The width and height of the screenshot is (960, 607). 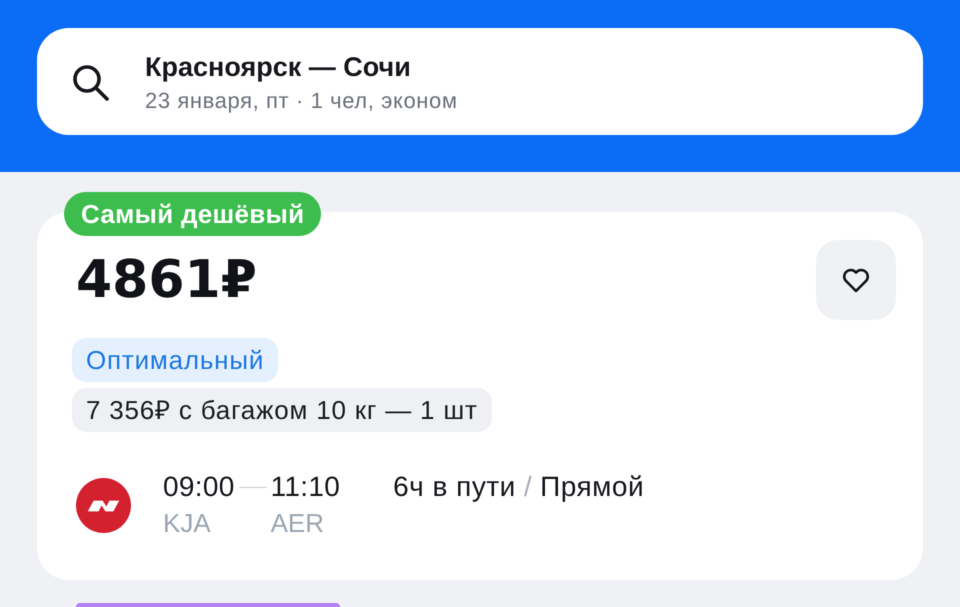 I want to click on fare-tag: Оптимальный, so click(x=175, y=360).